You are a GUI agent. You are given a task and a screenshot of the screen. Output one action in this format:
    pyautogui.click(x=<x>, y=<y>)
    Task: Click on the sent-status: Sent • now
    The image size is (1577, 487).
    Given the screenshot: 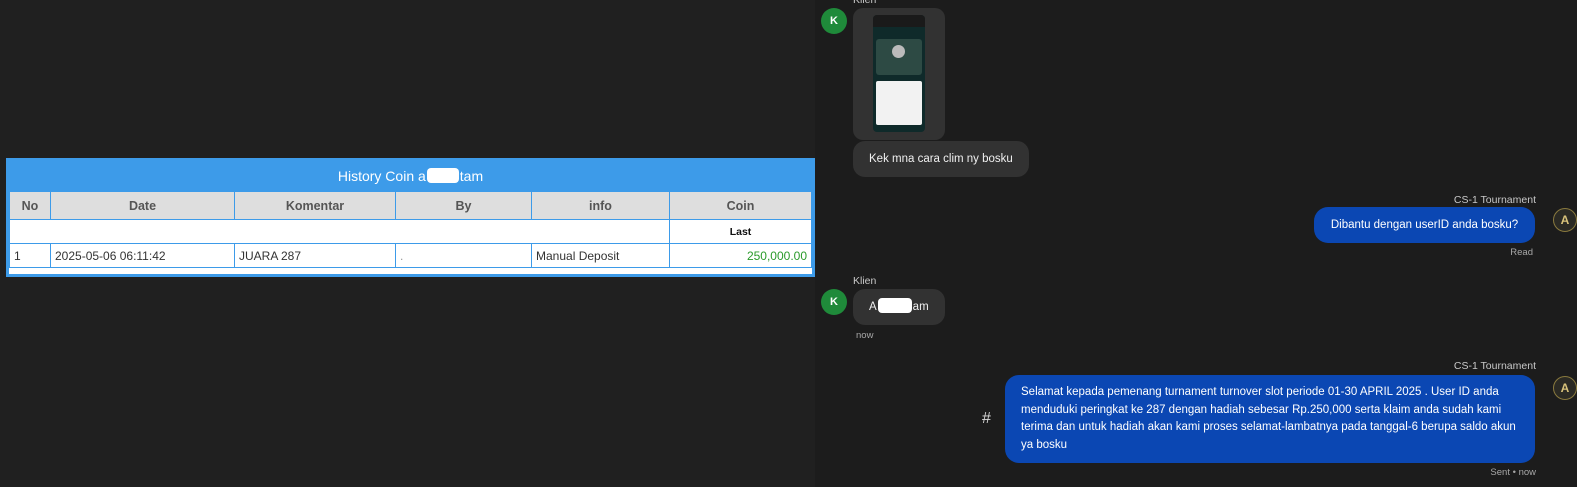 What is the action you would take?
    pyautogui.click(x=1513, y=472)
    